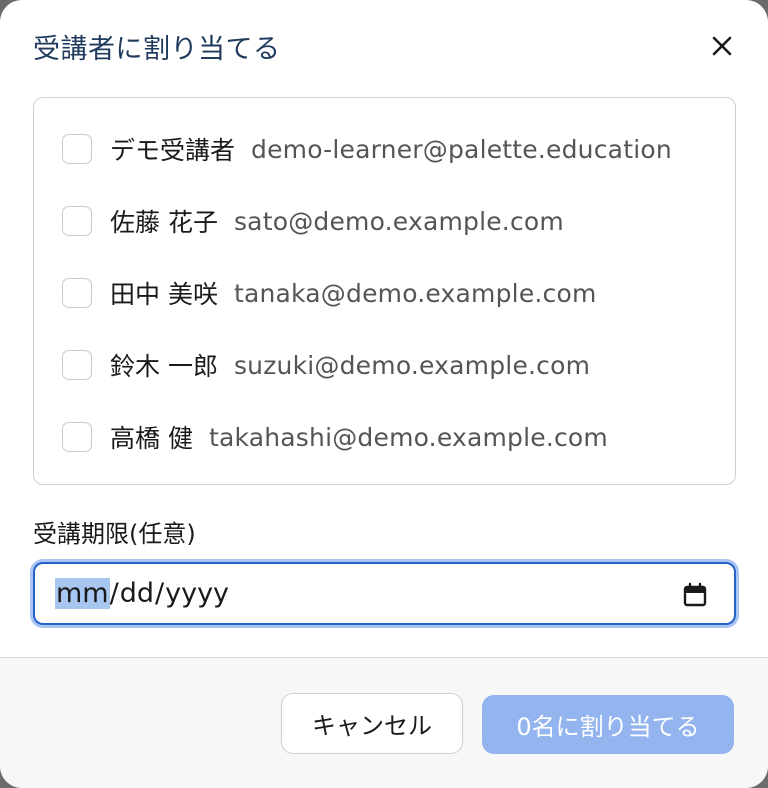 Image resolution: width=768 pixels, height=788 pixels. I want to click on date-text: mm/dd/yyyy, so click(142, 594).